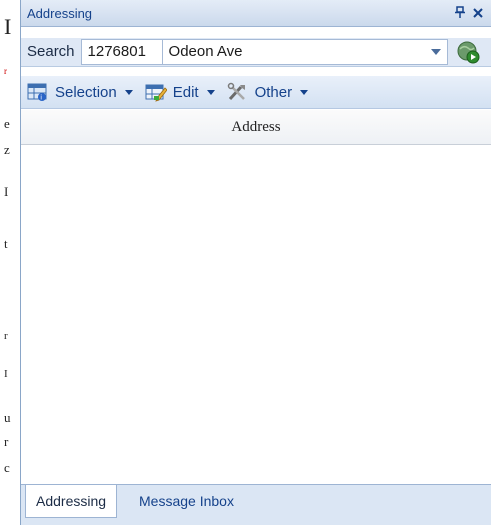 The height and width of the screenshot is (525, 491). I want to click on globe-go-icon, so click(468, 52).